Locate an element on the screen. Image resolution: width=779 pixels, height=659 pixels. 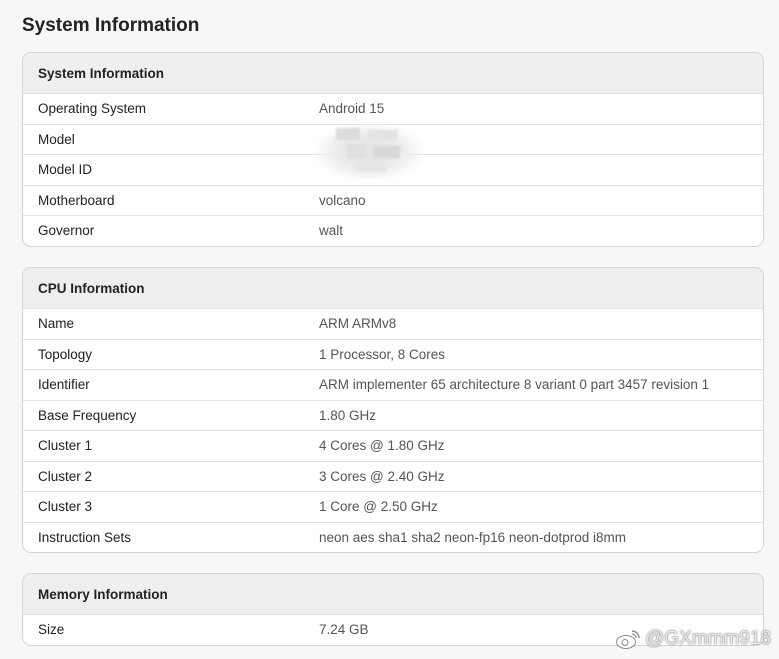
row-value: 7.24 GB is located at coordinates (344, 630).